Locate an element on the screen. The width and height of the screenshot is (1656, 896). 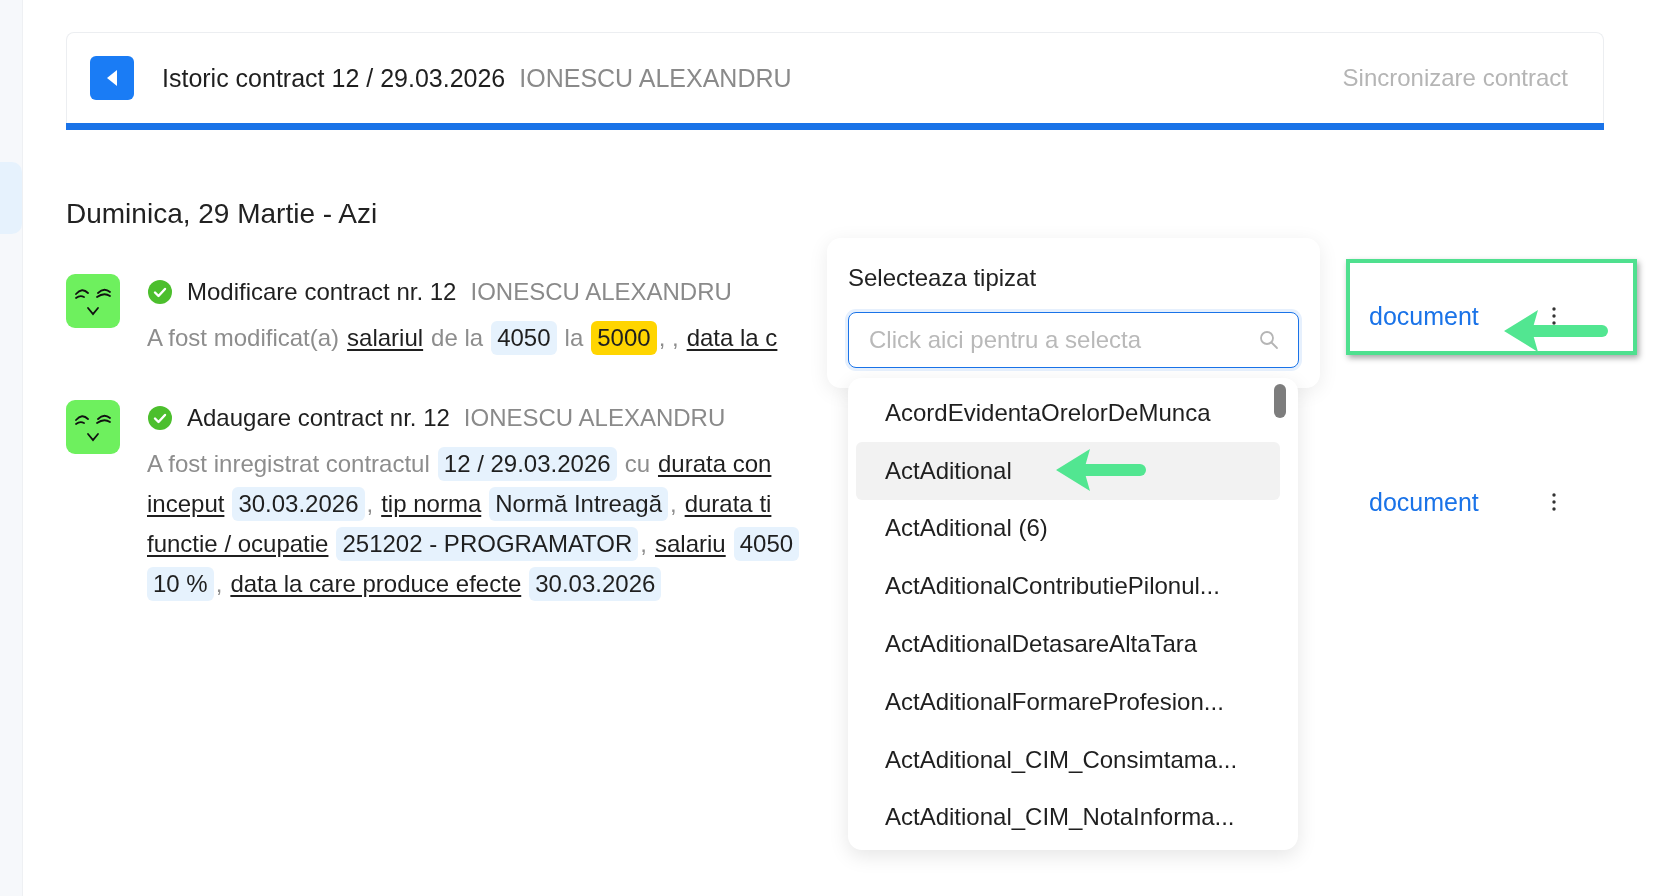
entry-title: Modificare contract nr. 12 is located at coordinates (322, 292).